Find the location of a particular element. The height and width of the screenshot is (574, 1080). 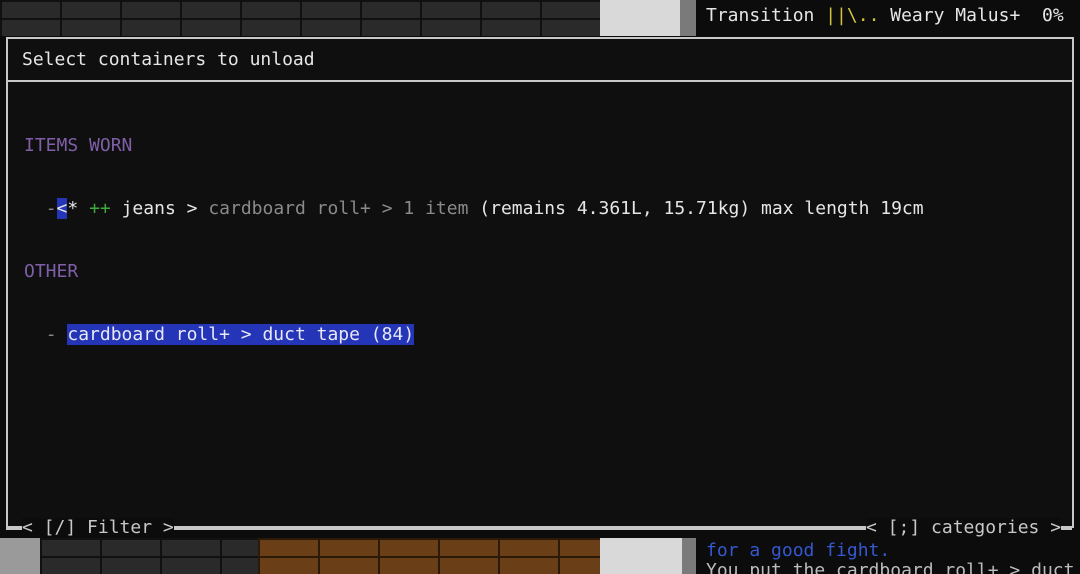

game-view-top: Transition ||\.. Weary Malus+ 0% is located at coordinates (540, 18).